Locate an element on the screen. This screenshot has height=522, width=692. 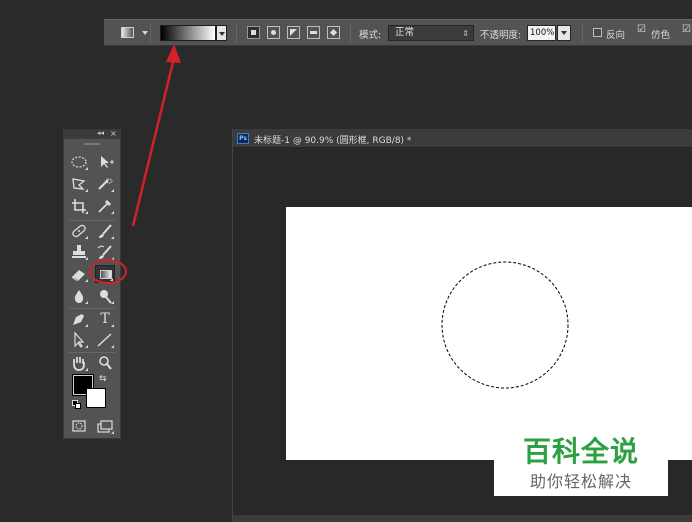
circle-selection-marquee is located at coordinates (505, 325).